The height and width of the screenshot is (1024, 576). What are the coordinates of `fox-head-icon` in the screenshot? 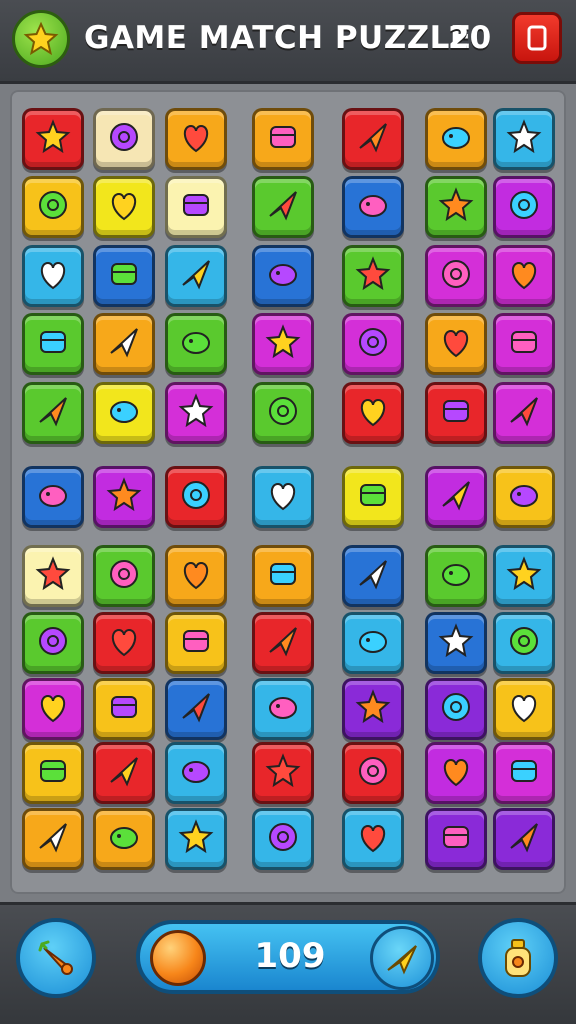 It's located at (456, 139).